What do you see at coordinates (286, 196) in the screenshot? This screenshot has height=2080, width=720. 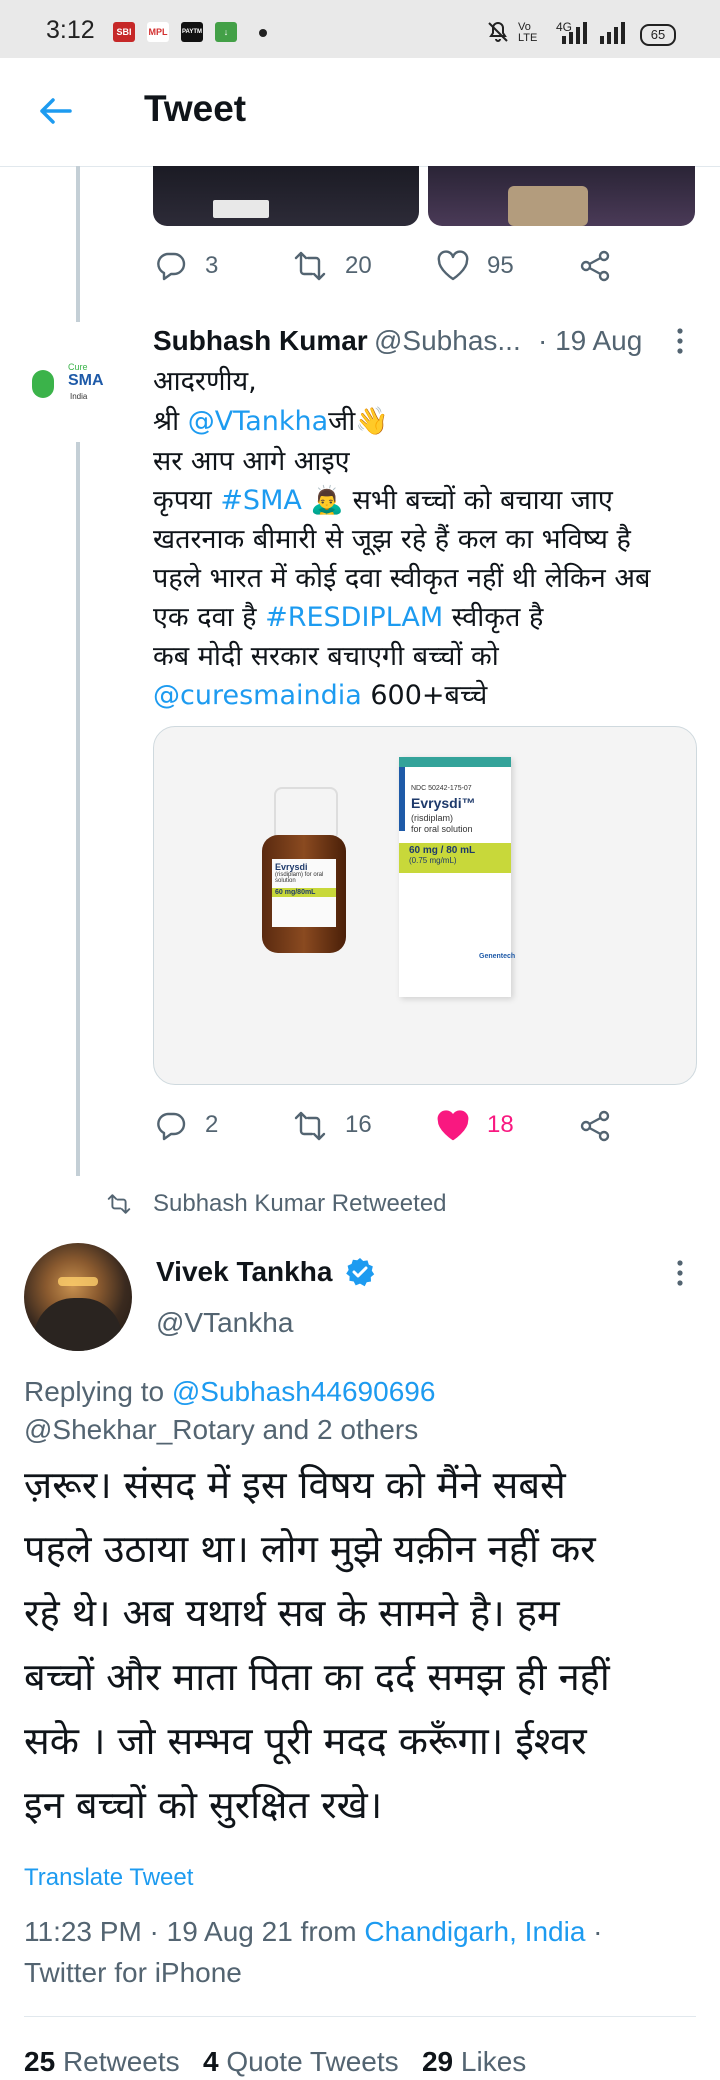 I see `prev-media-left` at bounding box center [286, 196].